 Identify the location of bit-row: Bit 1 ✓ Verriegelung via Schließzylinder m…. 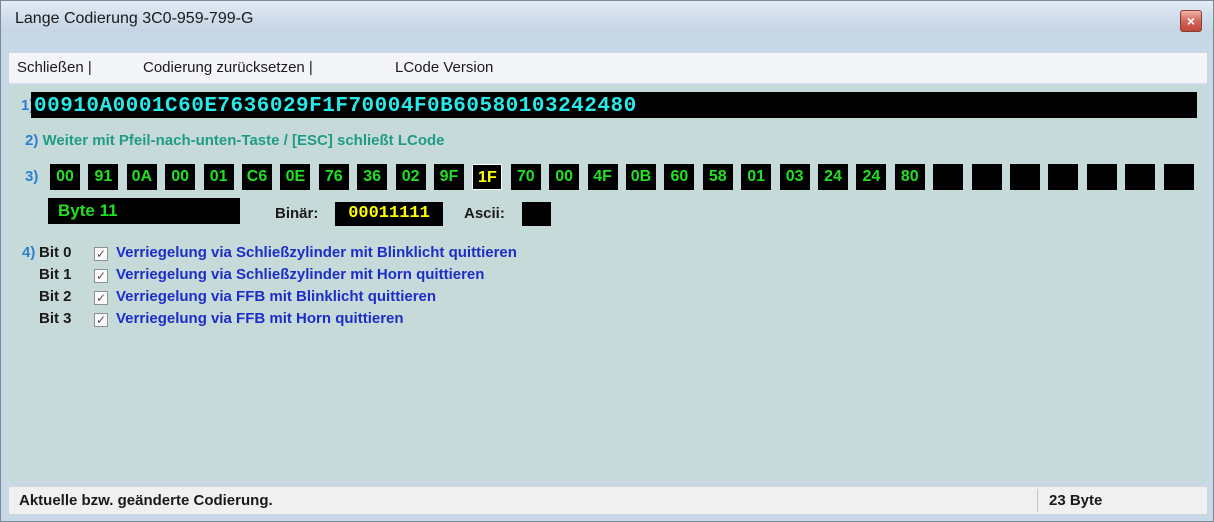
(409, 276).